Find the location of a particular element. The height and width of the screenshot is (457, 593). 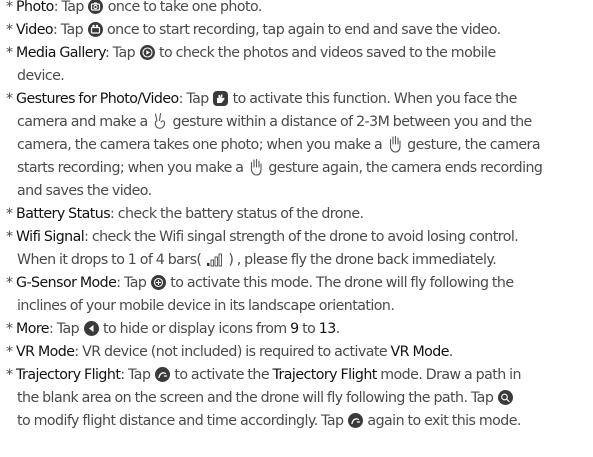

range-end: 13 is located at coordinates (327, 329).